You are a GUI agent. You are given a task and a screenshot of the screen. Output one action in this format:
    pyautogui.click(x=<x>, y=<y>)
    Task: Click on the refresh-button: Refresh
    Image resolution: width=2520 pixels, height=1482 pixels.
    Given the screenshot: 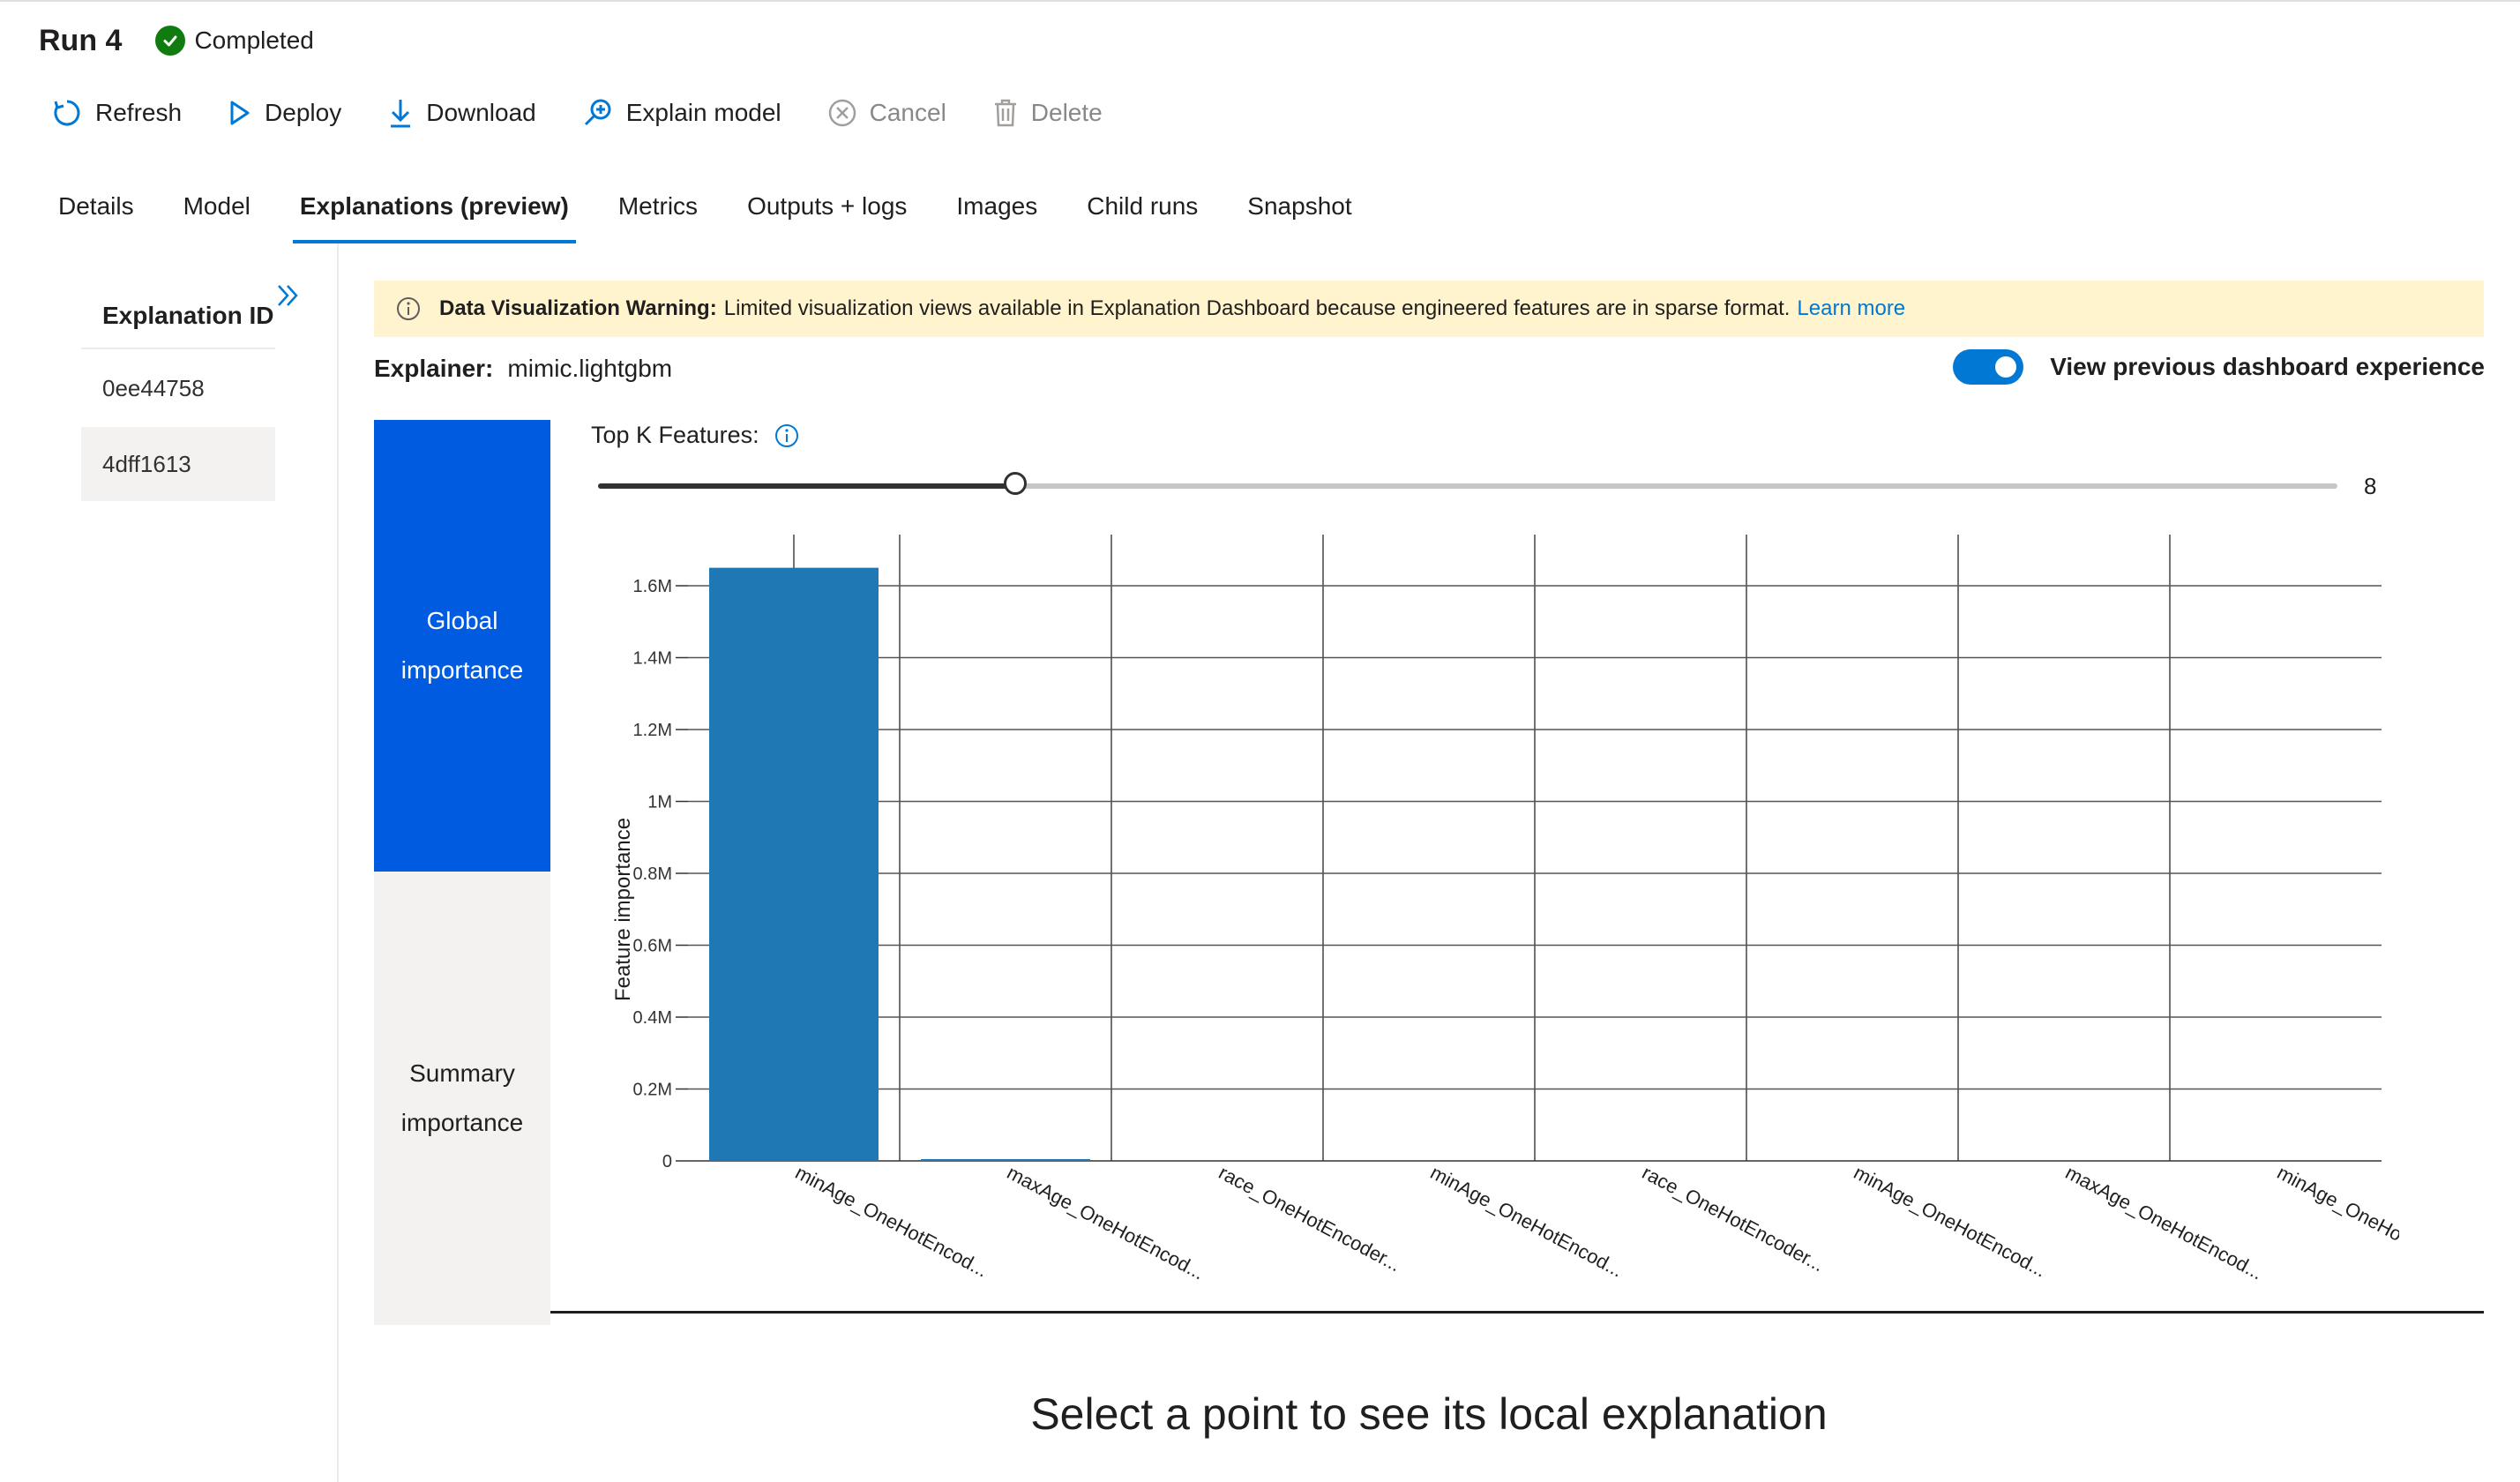 What is the action you would take?
    pyautogui.click(x=116, y=113)
    